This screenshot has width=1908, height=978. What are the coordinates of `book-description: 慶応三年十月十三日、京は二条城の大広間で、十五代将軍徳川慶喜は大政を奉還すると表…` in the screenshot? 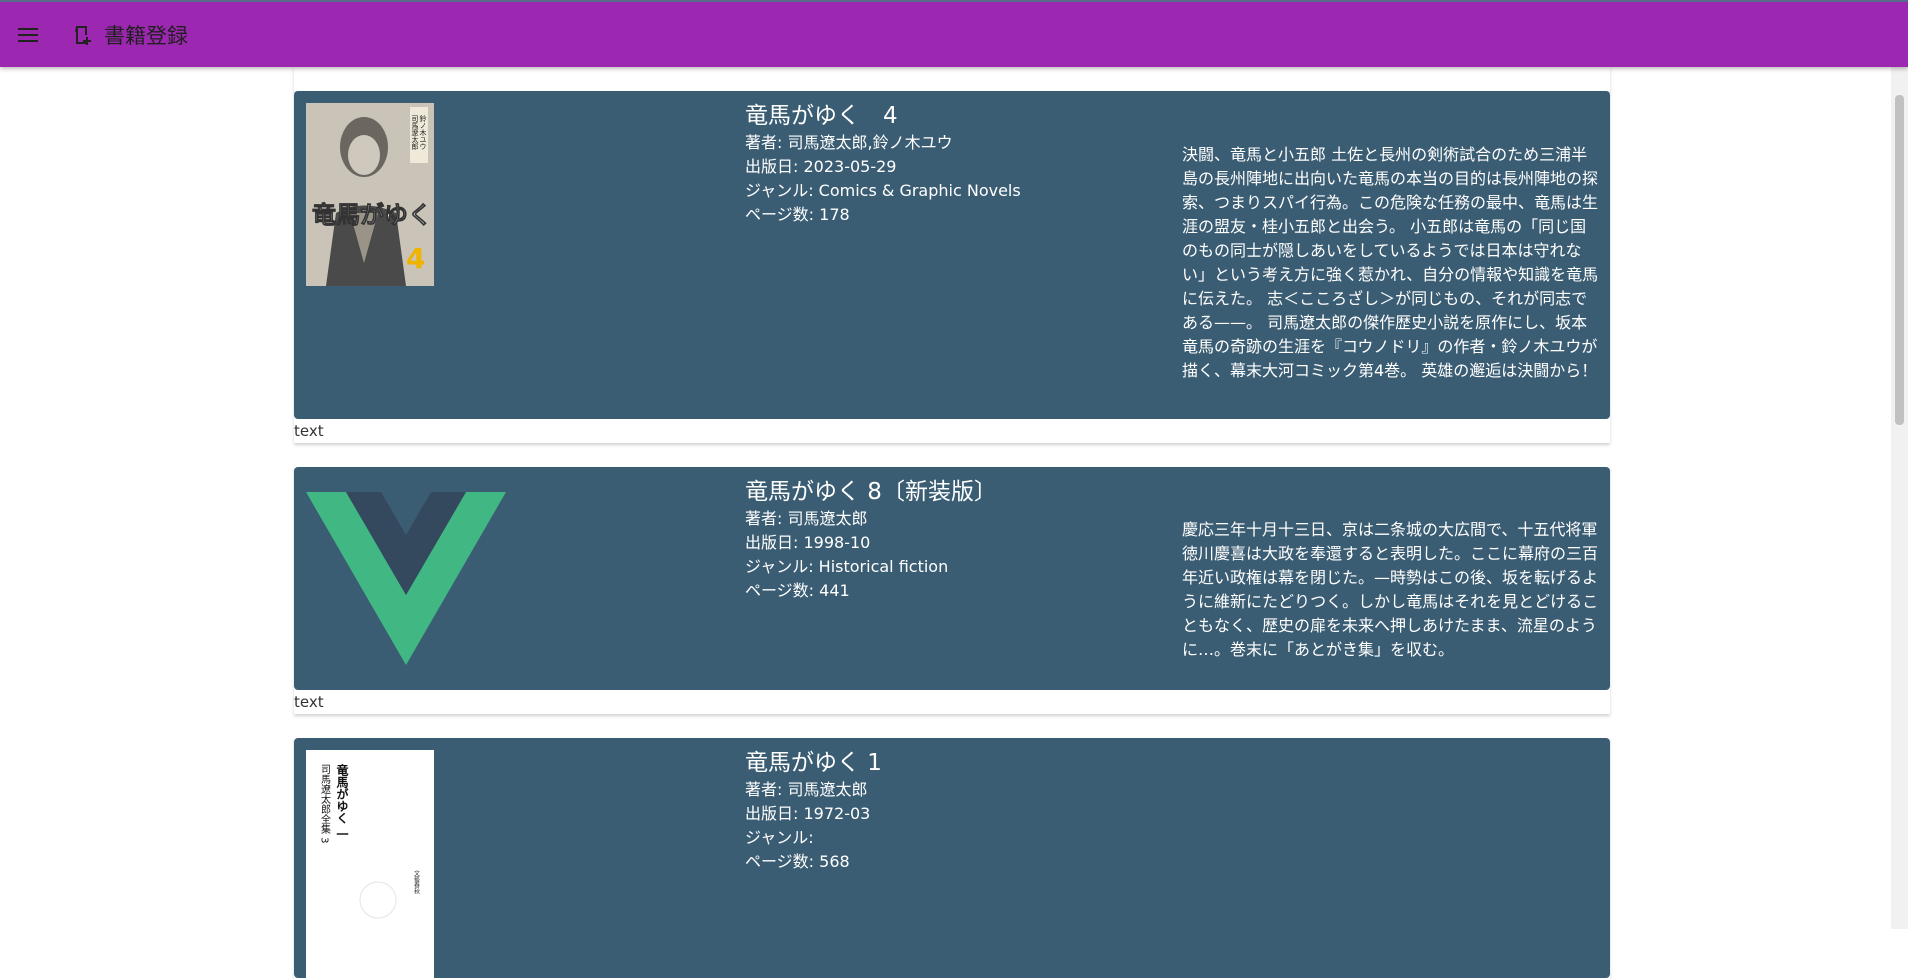 It's located at (1390, 589).